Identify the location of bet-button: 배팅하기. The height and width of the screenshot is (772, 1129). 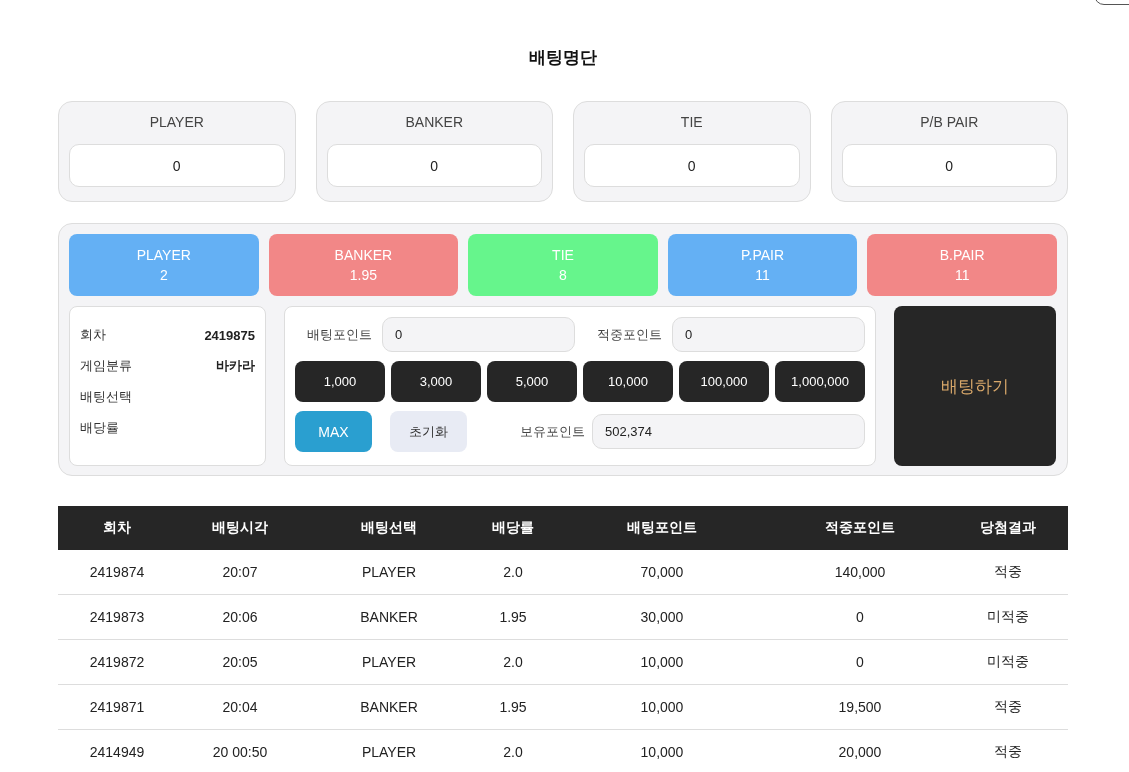
(975, 386).